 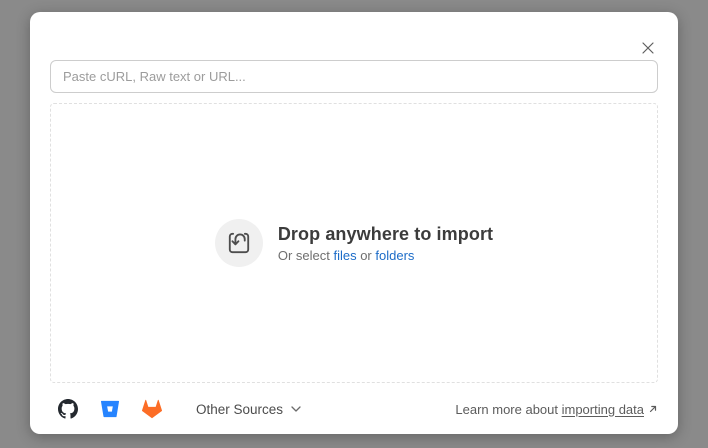 What do you see at coordinates (179, 409) in the screenshot?
I see `source-buttons: Other Sources` at bounding box center [179, 409].